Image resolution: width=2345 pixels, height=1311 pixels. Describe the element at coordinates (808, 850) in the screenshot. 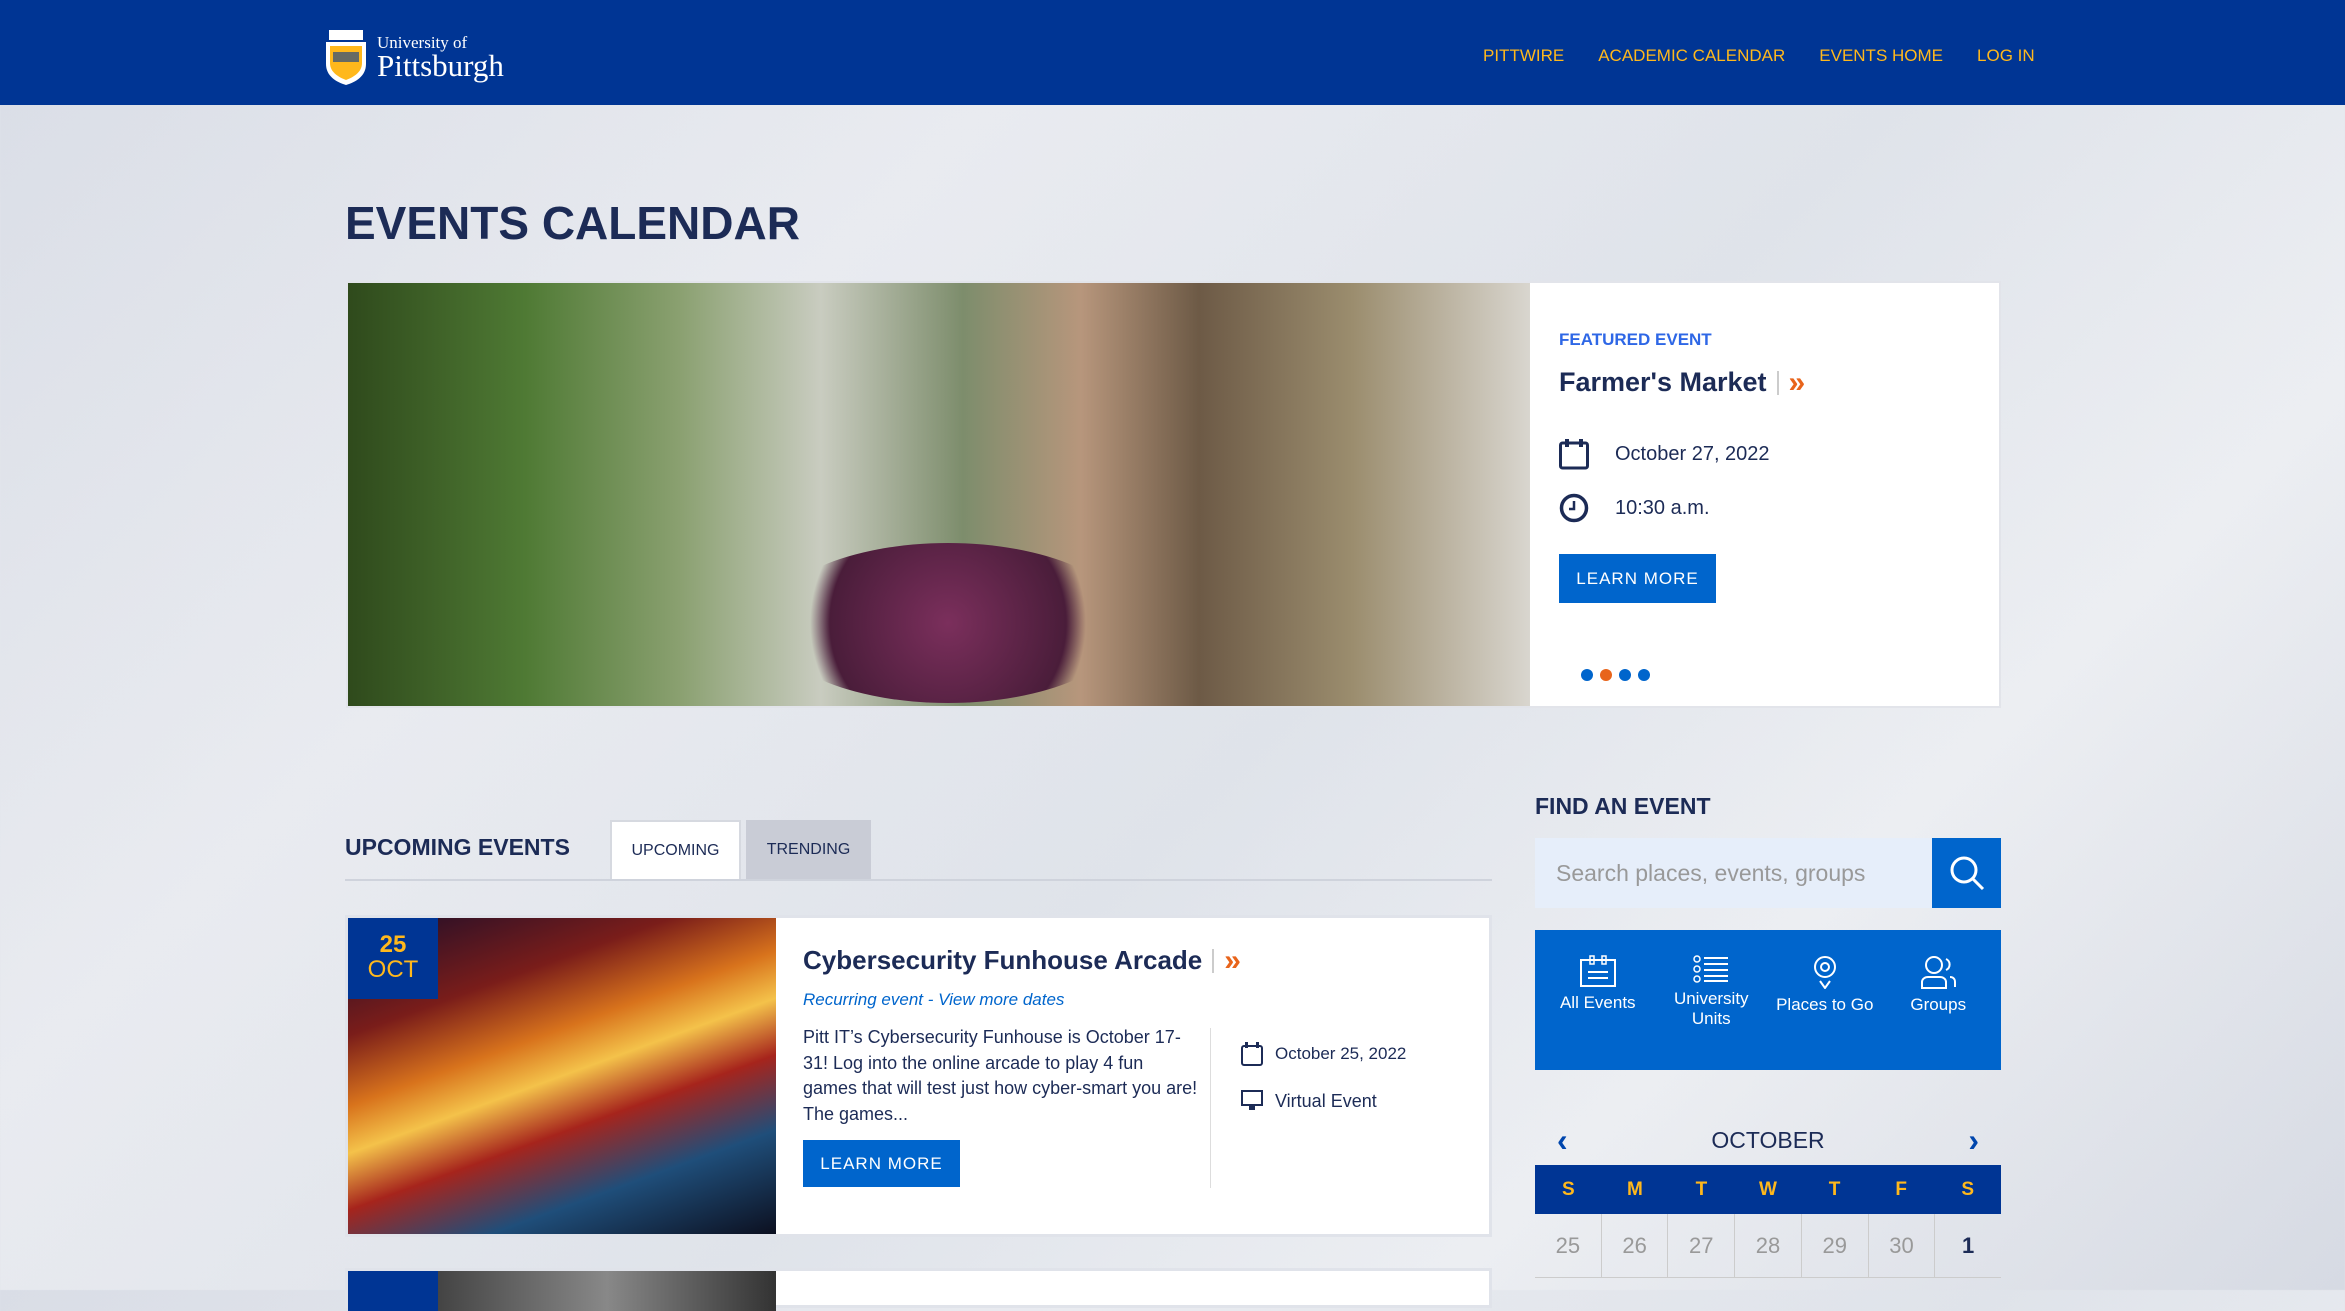

I see `tab-trending: TRENDING` at that location.